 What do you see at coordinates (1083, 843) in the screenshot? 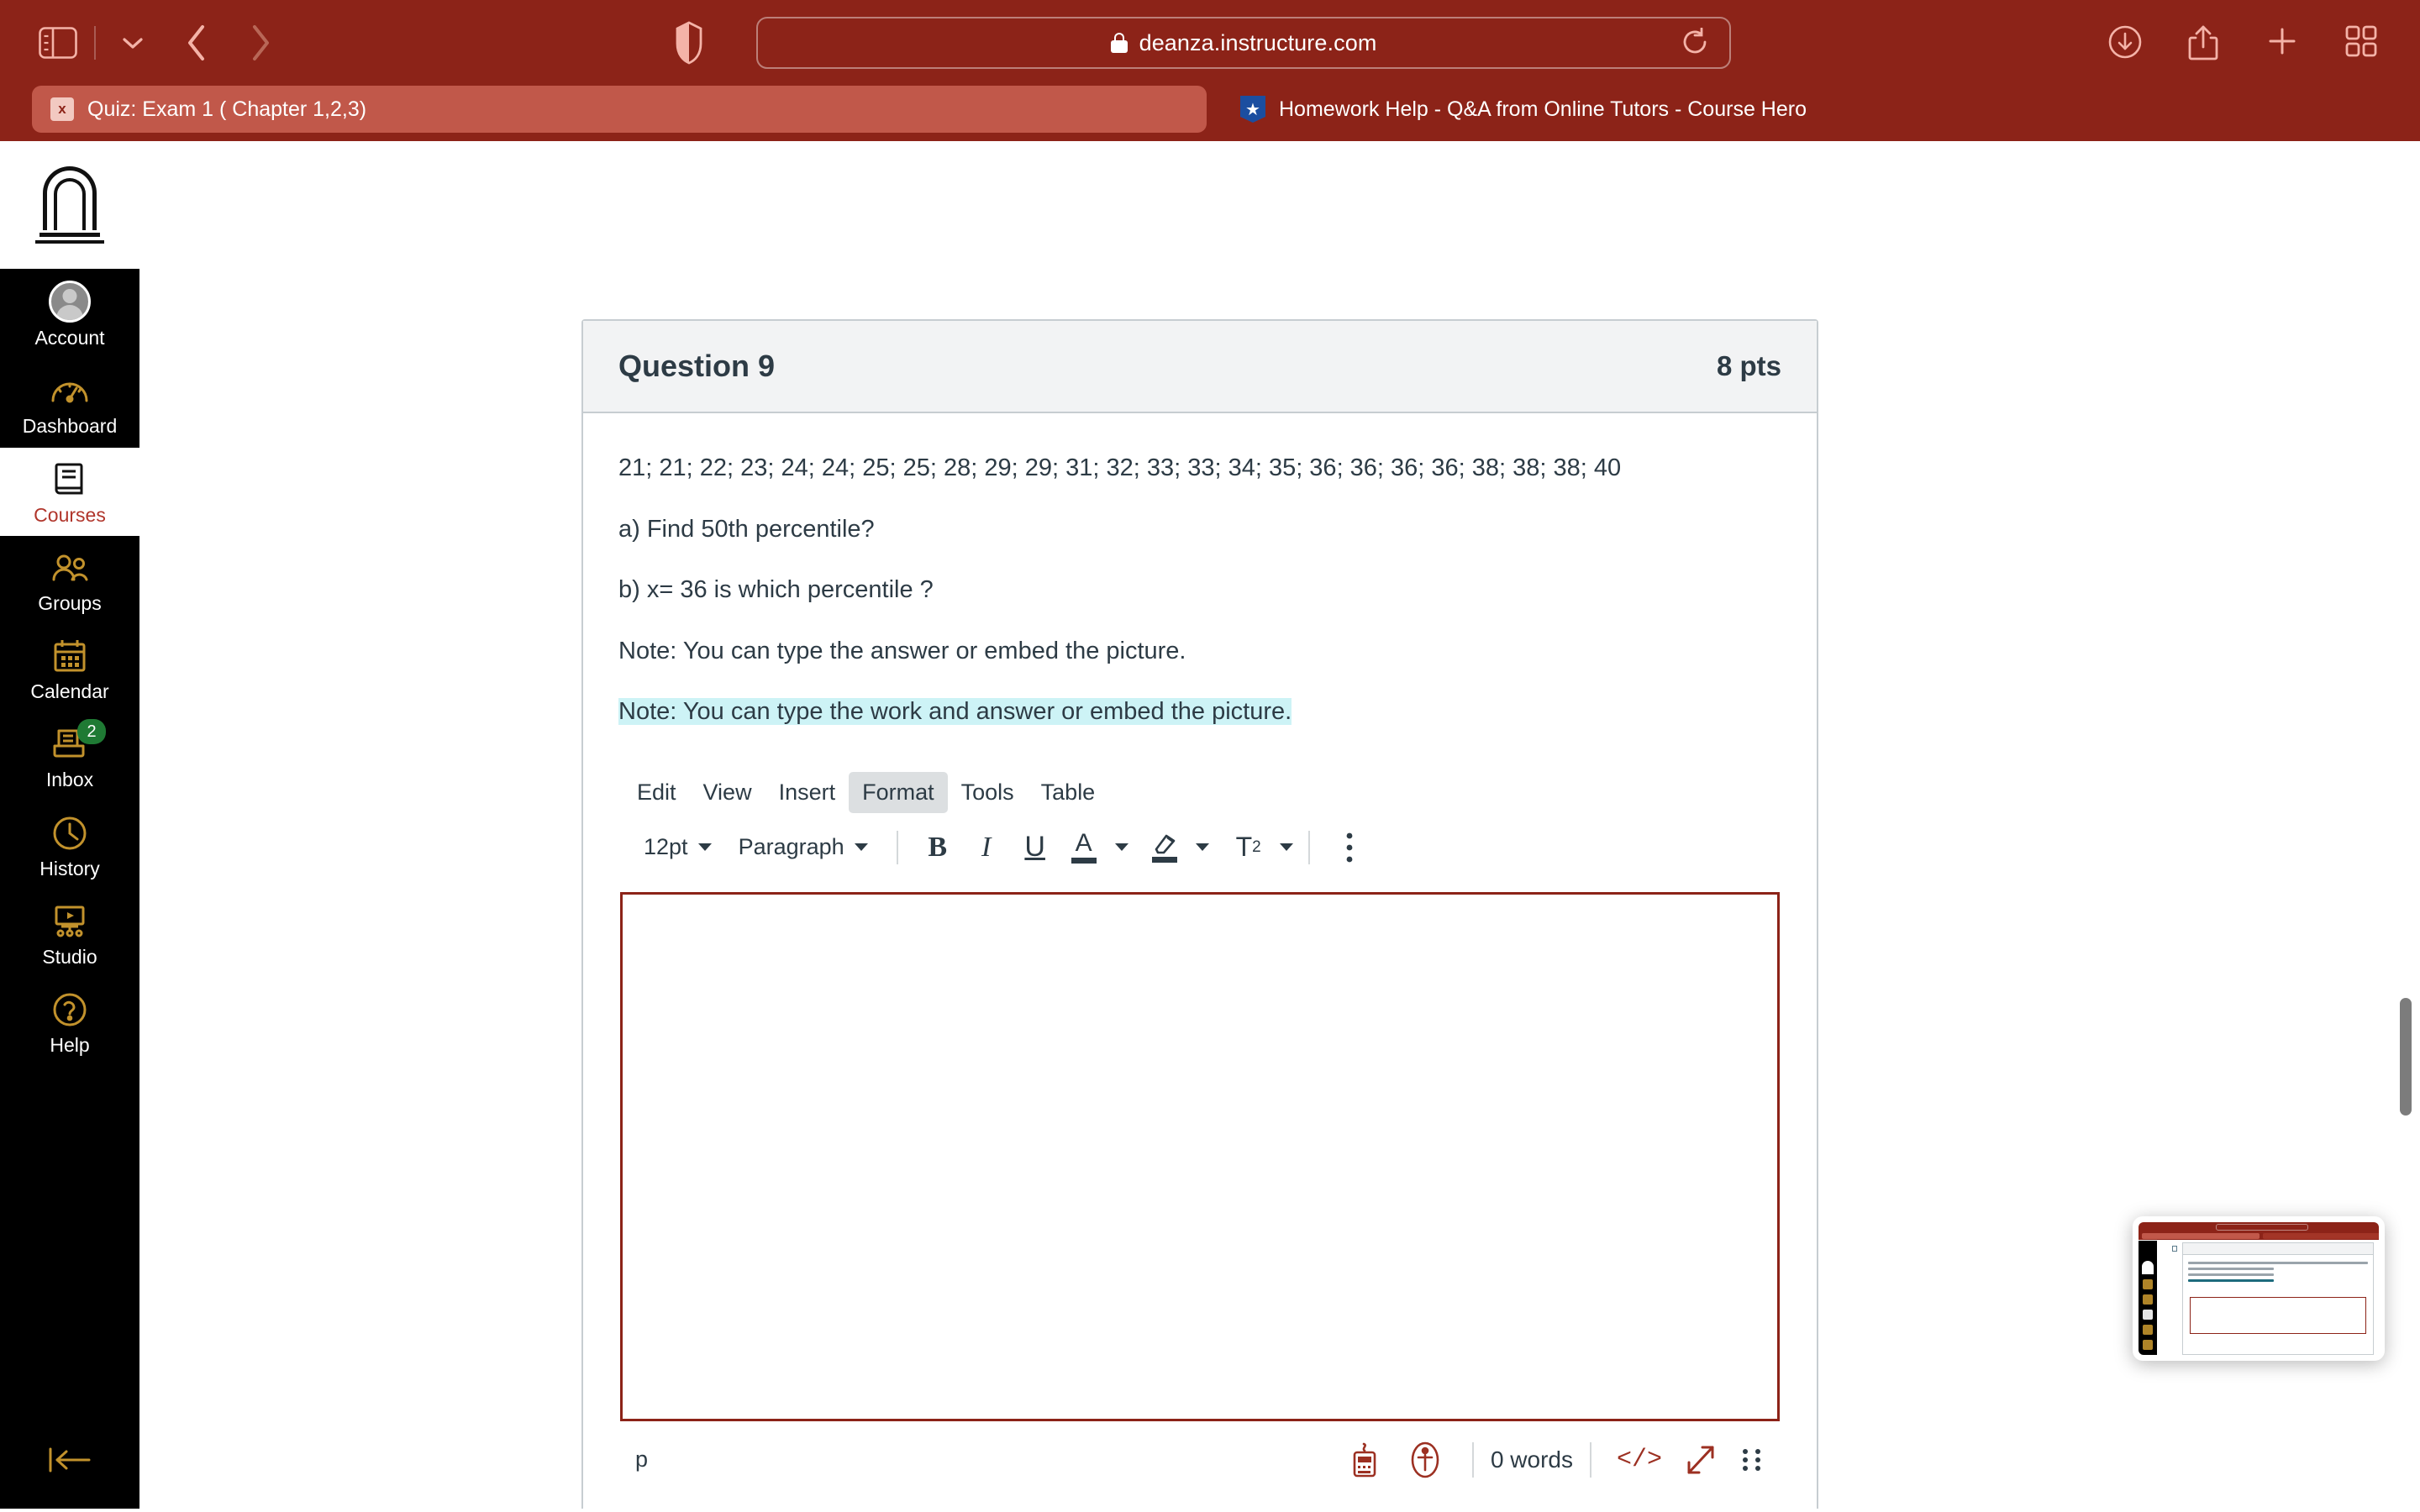
I see `text-color-letter: A` at bounding box center [1083, 843].